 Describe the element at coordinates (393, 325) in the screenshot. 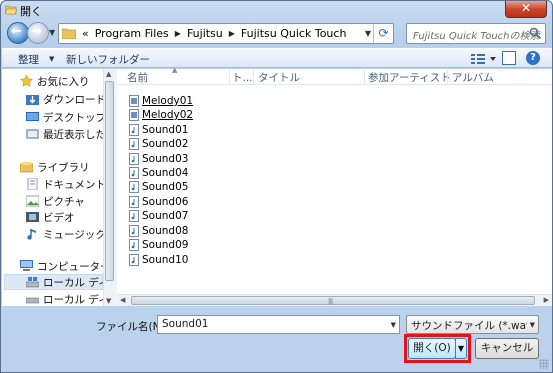

I see `filename-dropdown-icon: ▼` at that location.